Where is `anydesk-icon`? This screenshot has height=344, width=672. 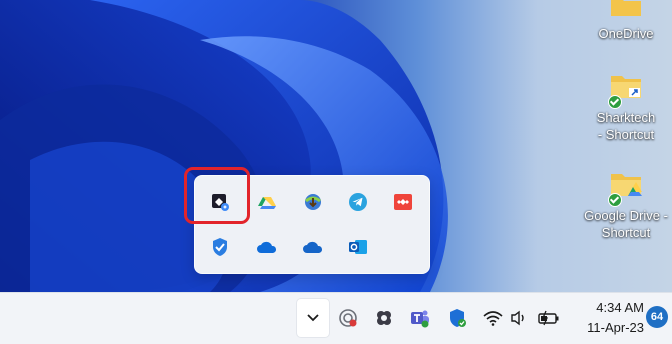 anydesk-icon is located at coordinates (403, 202).